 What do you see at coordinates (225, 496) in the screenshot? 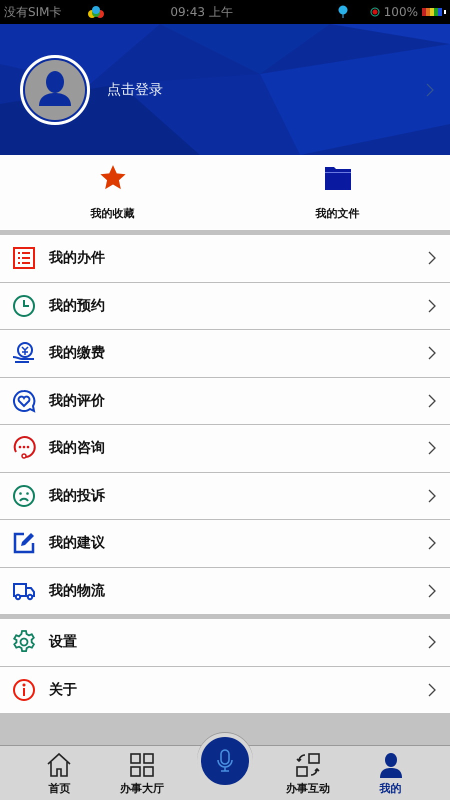
I see `menu-item: 我的投诉` at bounding box center [225, 496].